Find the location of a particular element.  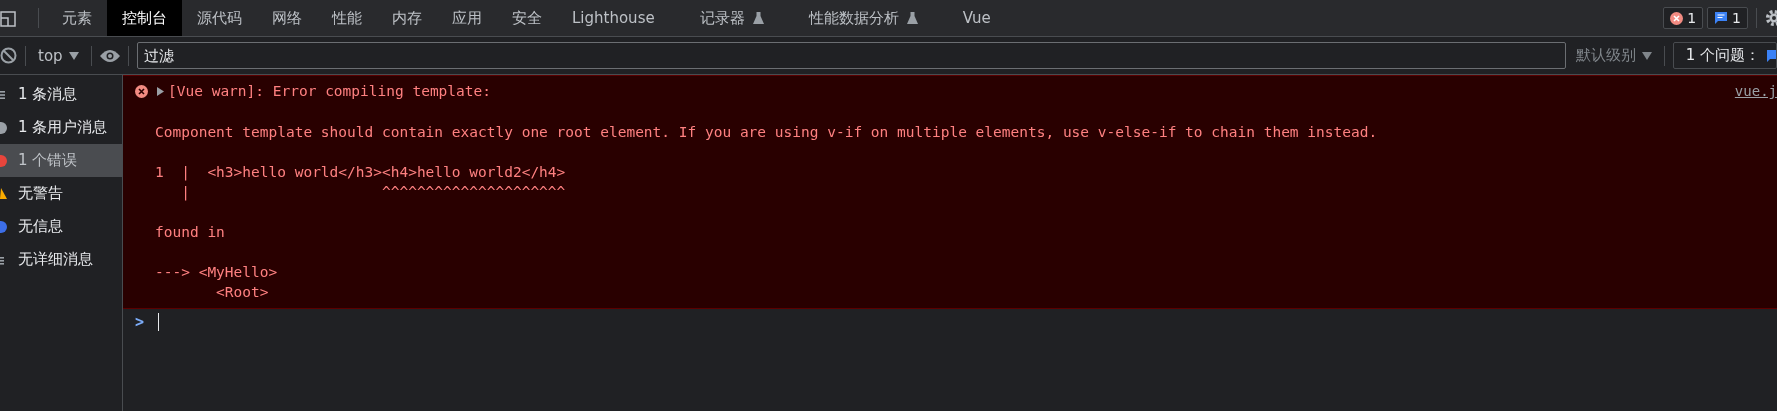

message-text: Component template should contain exactly one root element. If you are using v-if on multiple elements, use v-else-if to chain them instead. is located at coordinates (767, 132).